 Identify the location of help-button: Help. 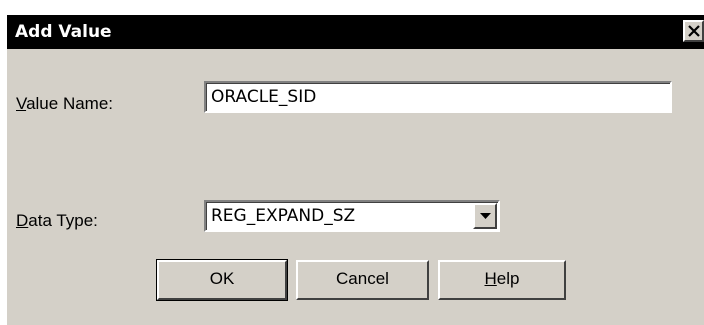
(502, 280).